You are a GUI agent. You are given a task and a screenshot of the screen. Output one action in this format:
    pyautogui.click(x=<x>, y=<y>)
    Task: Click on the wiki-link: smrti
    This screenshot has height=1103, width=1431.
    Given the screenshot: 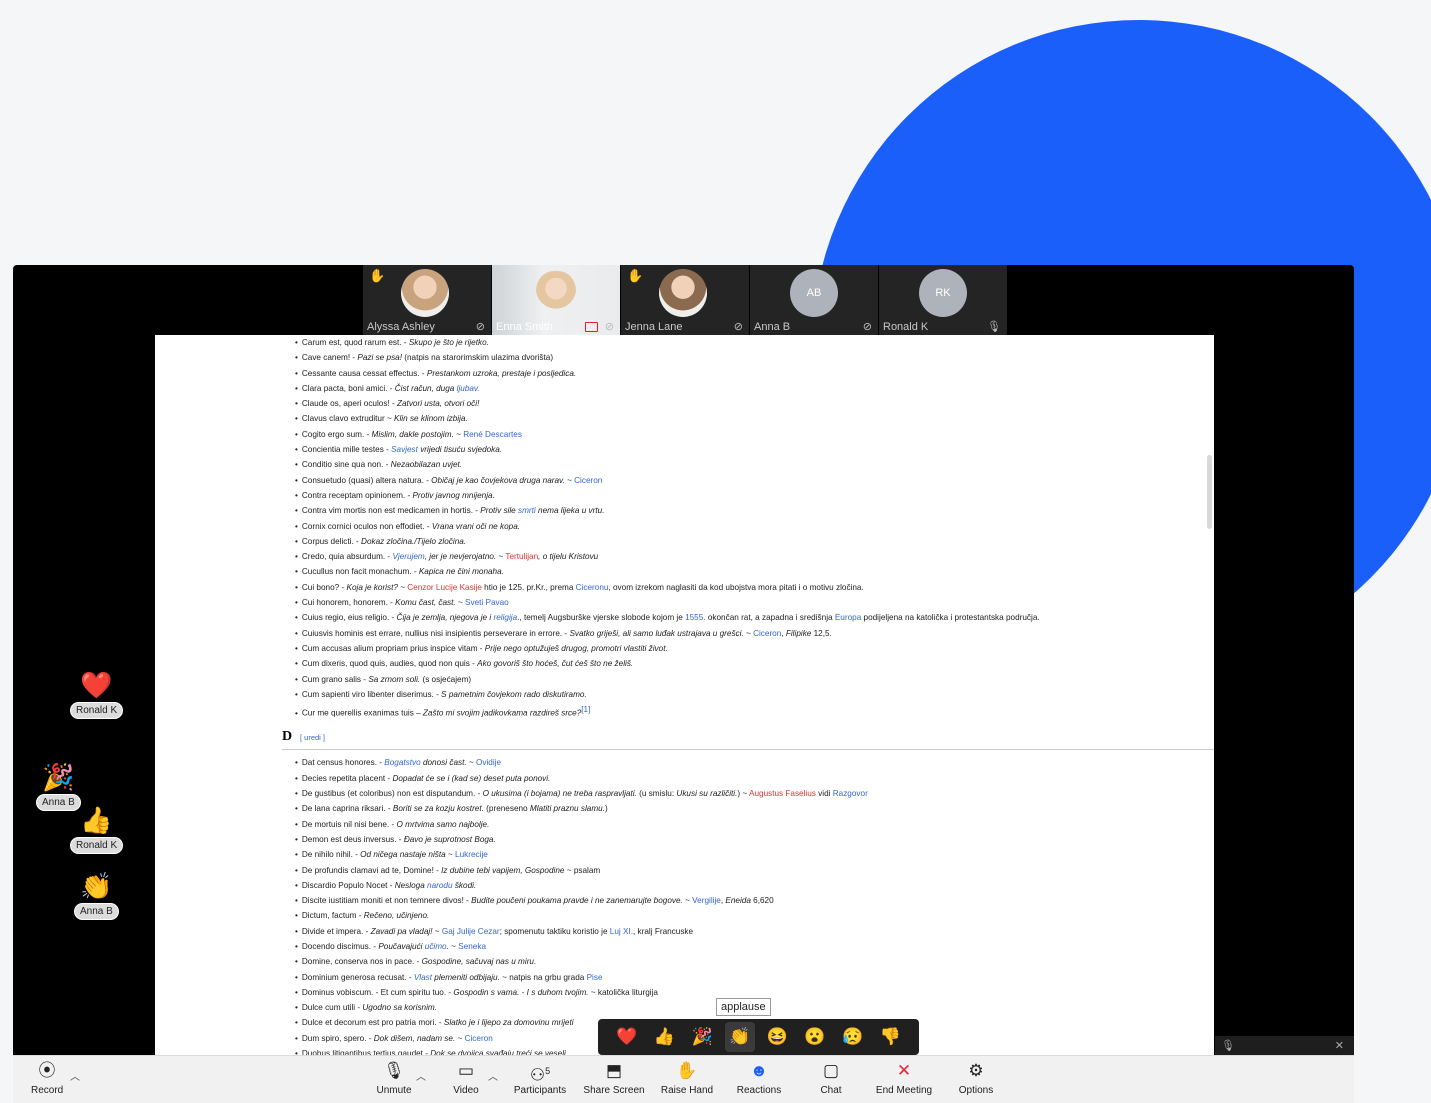 What is the action you would take?
    pyautogui.click(x=527, y=510)
    